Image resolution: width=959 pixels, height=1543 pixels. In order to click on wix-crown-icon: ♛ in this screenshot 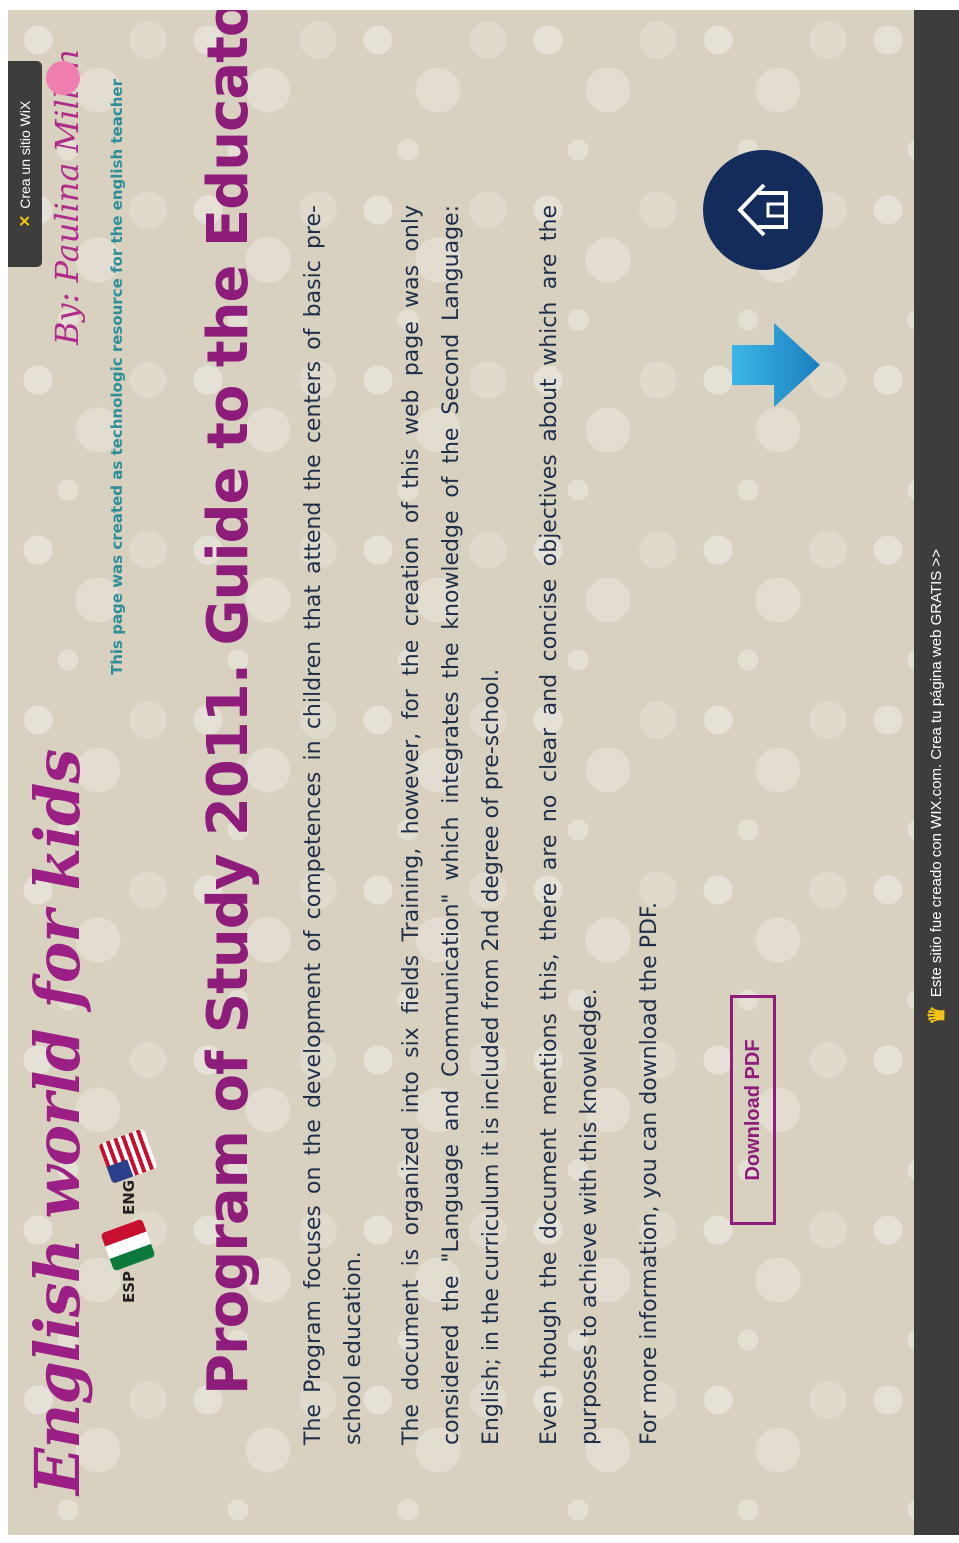, I will do `click(936, 1015)`.